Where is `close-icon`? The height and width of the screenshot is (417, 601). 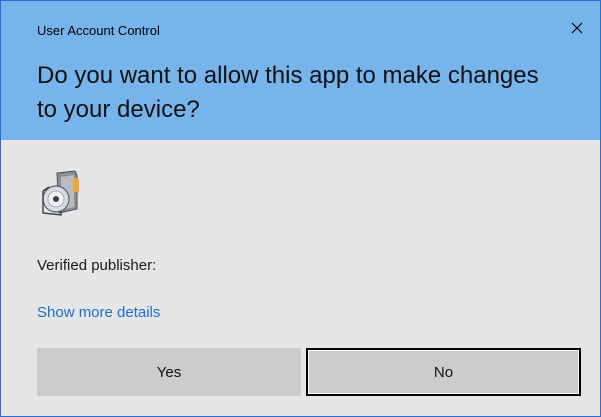
close-icon is located at coordinates (577, 28).